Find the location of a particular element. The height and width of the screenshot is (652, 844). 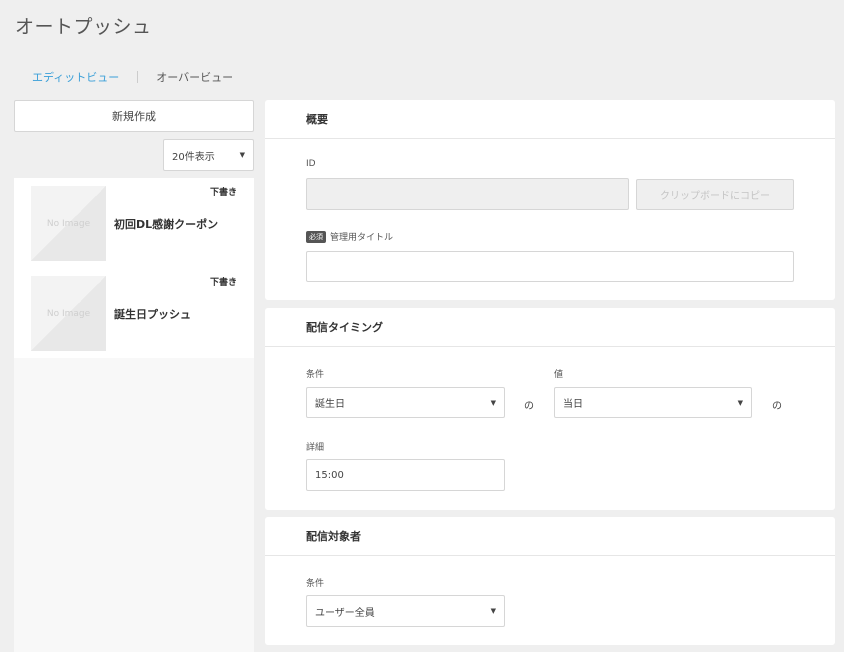

per-page-select: 20件表示 ▼ is located at coordinates (208, 155).